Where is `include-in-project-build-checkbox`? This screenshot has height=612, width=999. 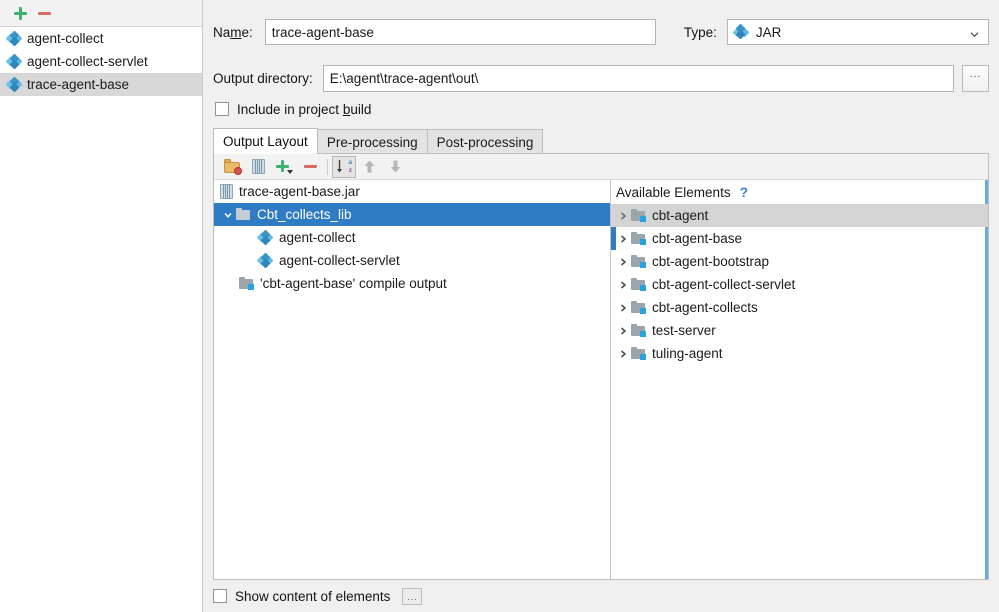
include-in-project-build-checkbox is located at coordinates (222, 109).